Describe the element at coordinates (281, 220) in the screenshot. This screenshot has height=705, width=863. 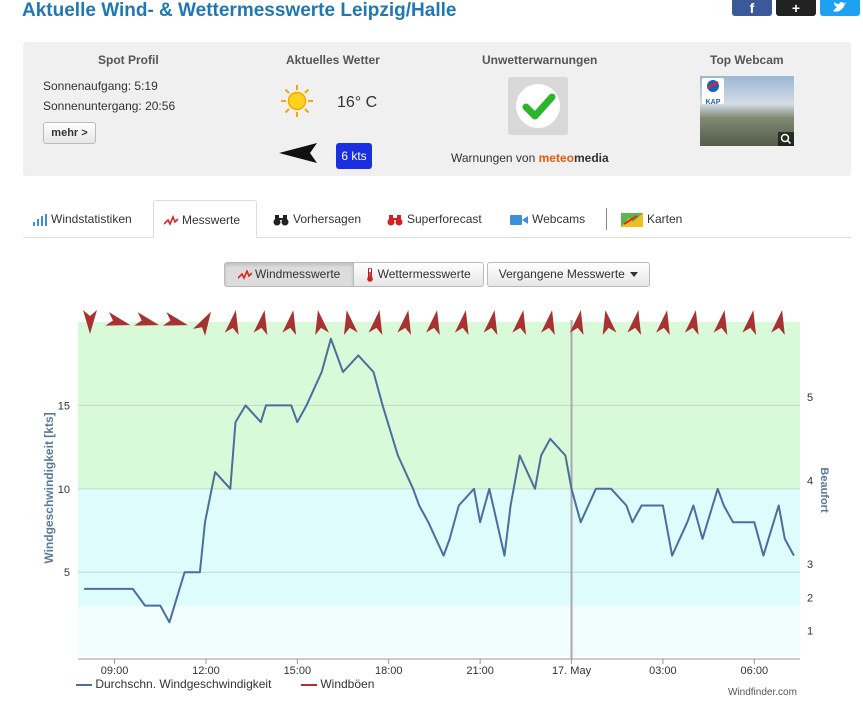
I see `binoculars-icon` at that location.